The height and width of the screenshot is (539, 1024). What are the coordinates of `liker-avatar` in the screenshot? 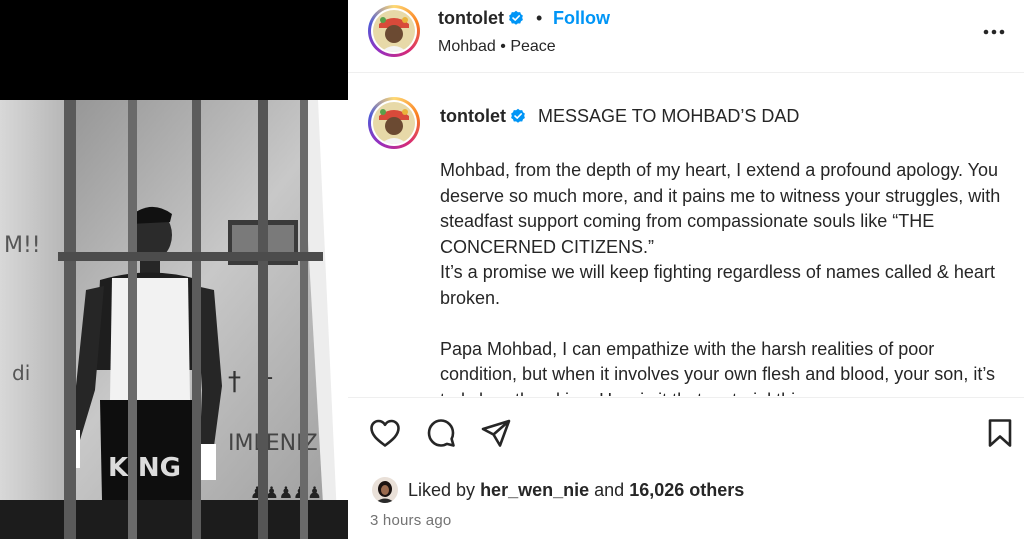 It's located at (385, 490).